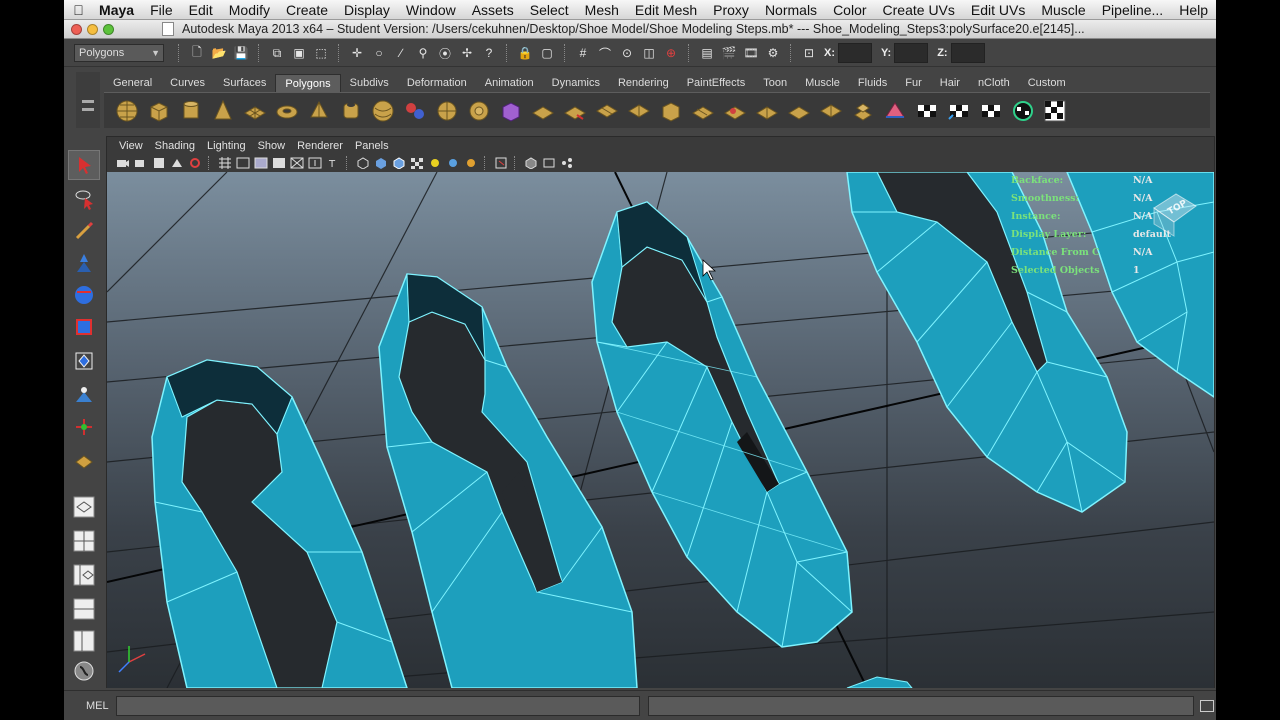 This screenshot has height=720, width=1280. What do you see at coordinates (511, 111) in the screenshot?
I see `mirror-geometry-icon` at bounding box center [511, 111].